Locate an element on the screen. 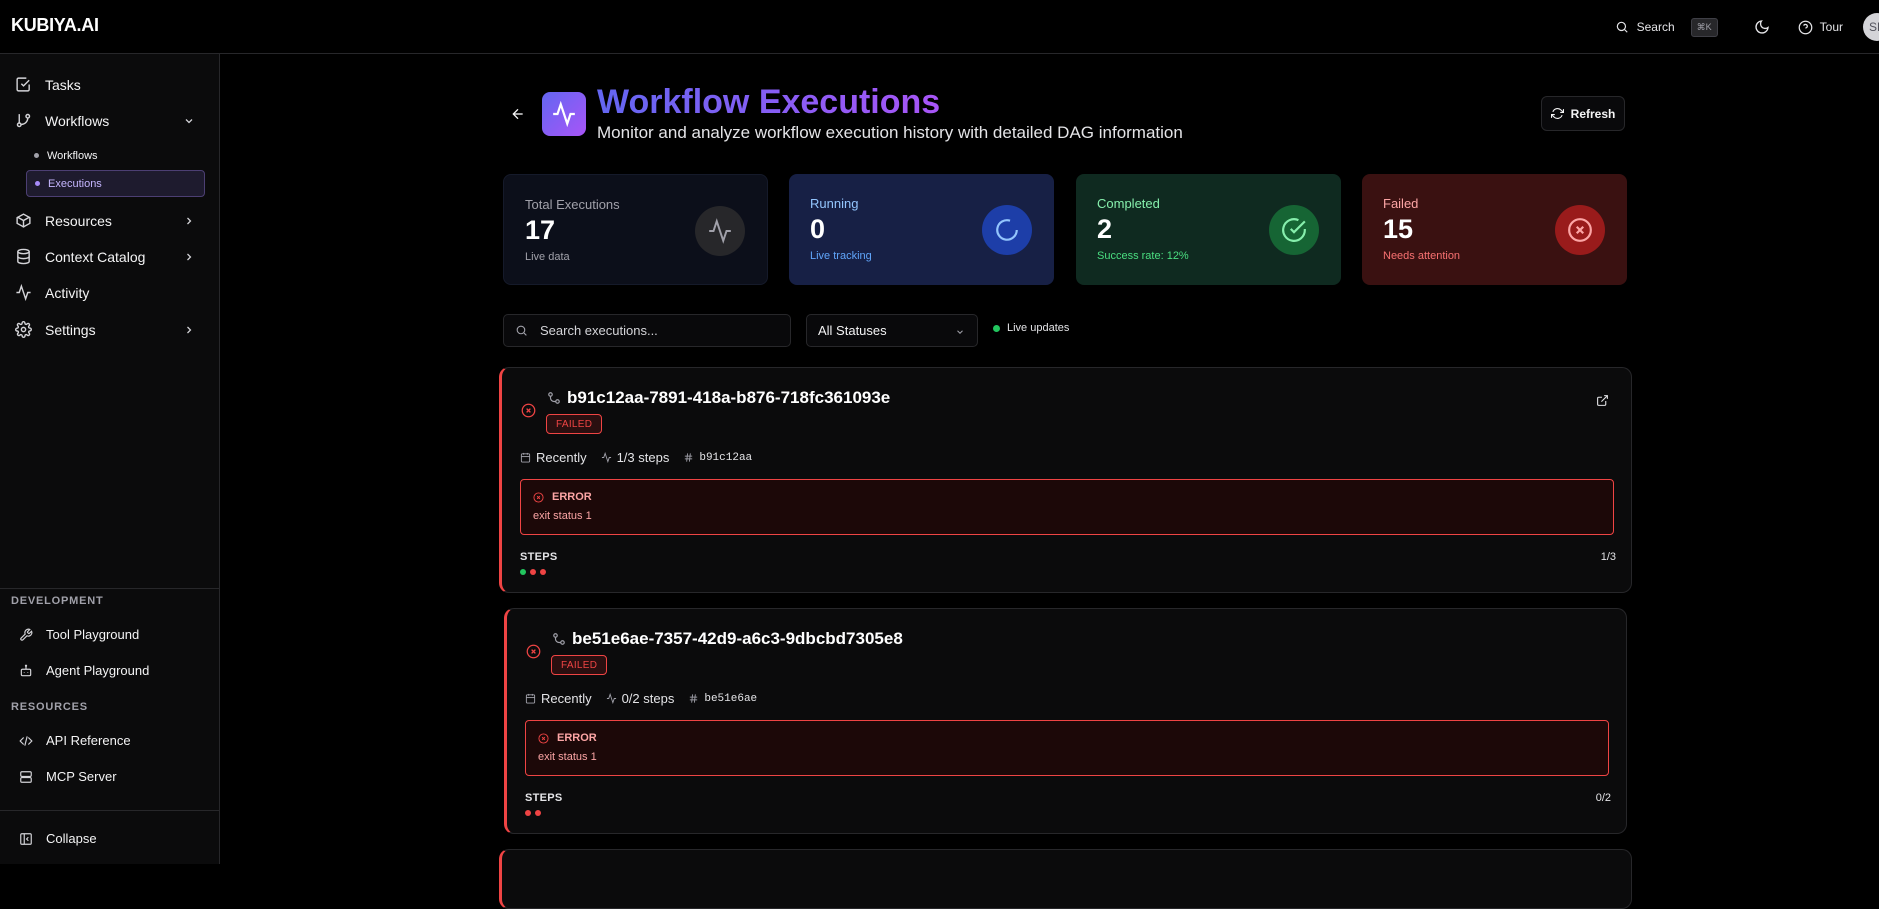  sidebar-item-resources: Resources is located at coordinates (105, 220).